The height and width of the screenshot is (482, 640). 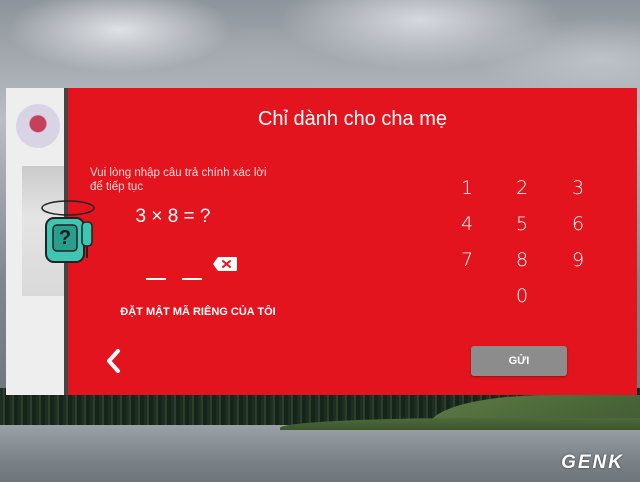 What do you see at coordinates (592, 462) in the screenshot?
I see `watermark: GENK` at bounding box center [592, 462].